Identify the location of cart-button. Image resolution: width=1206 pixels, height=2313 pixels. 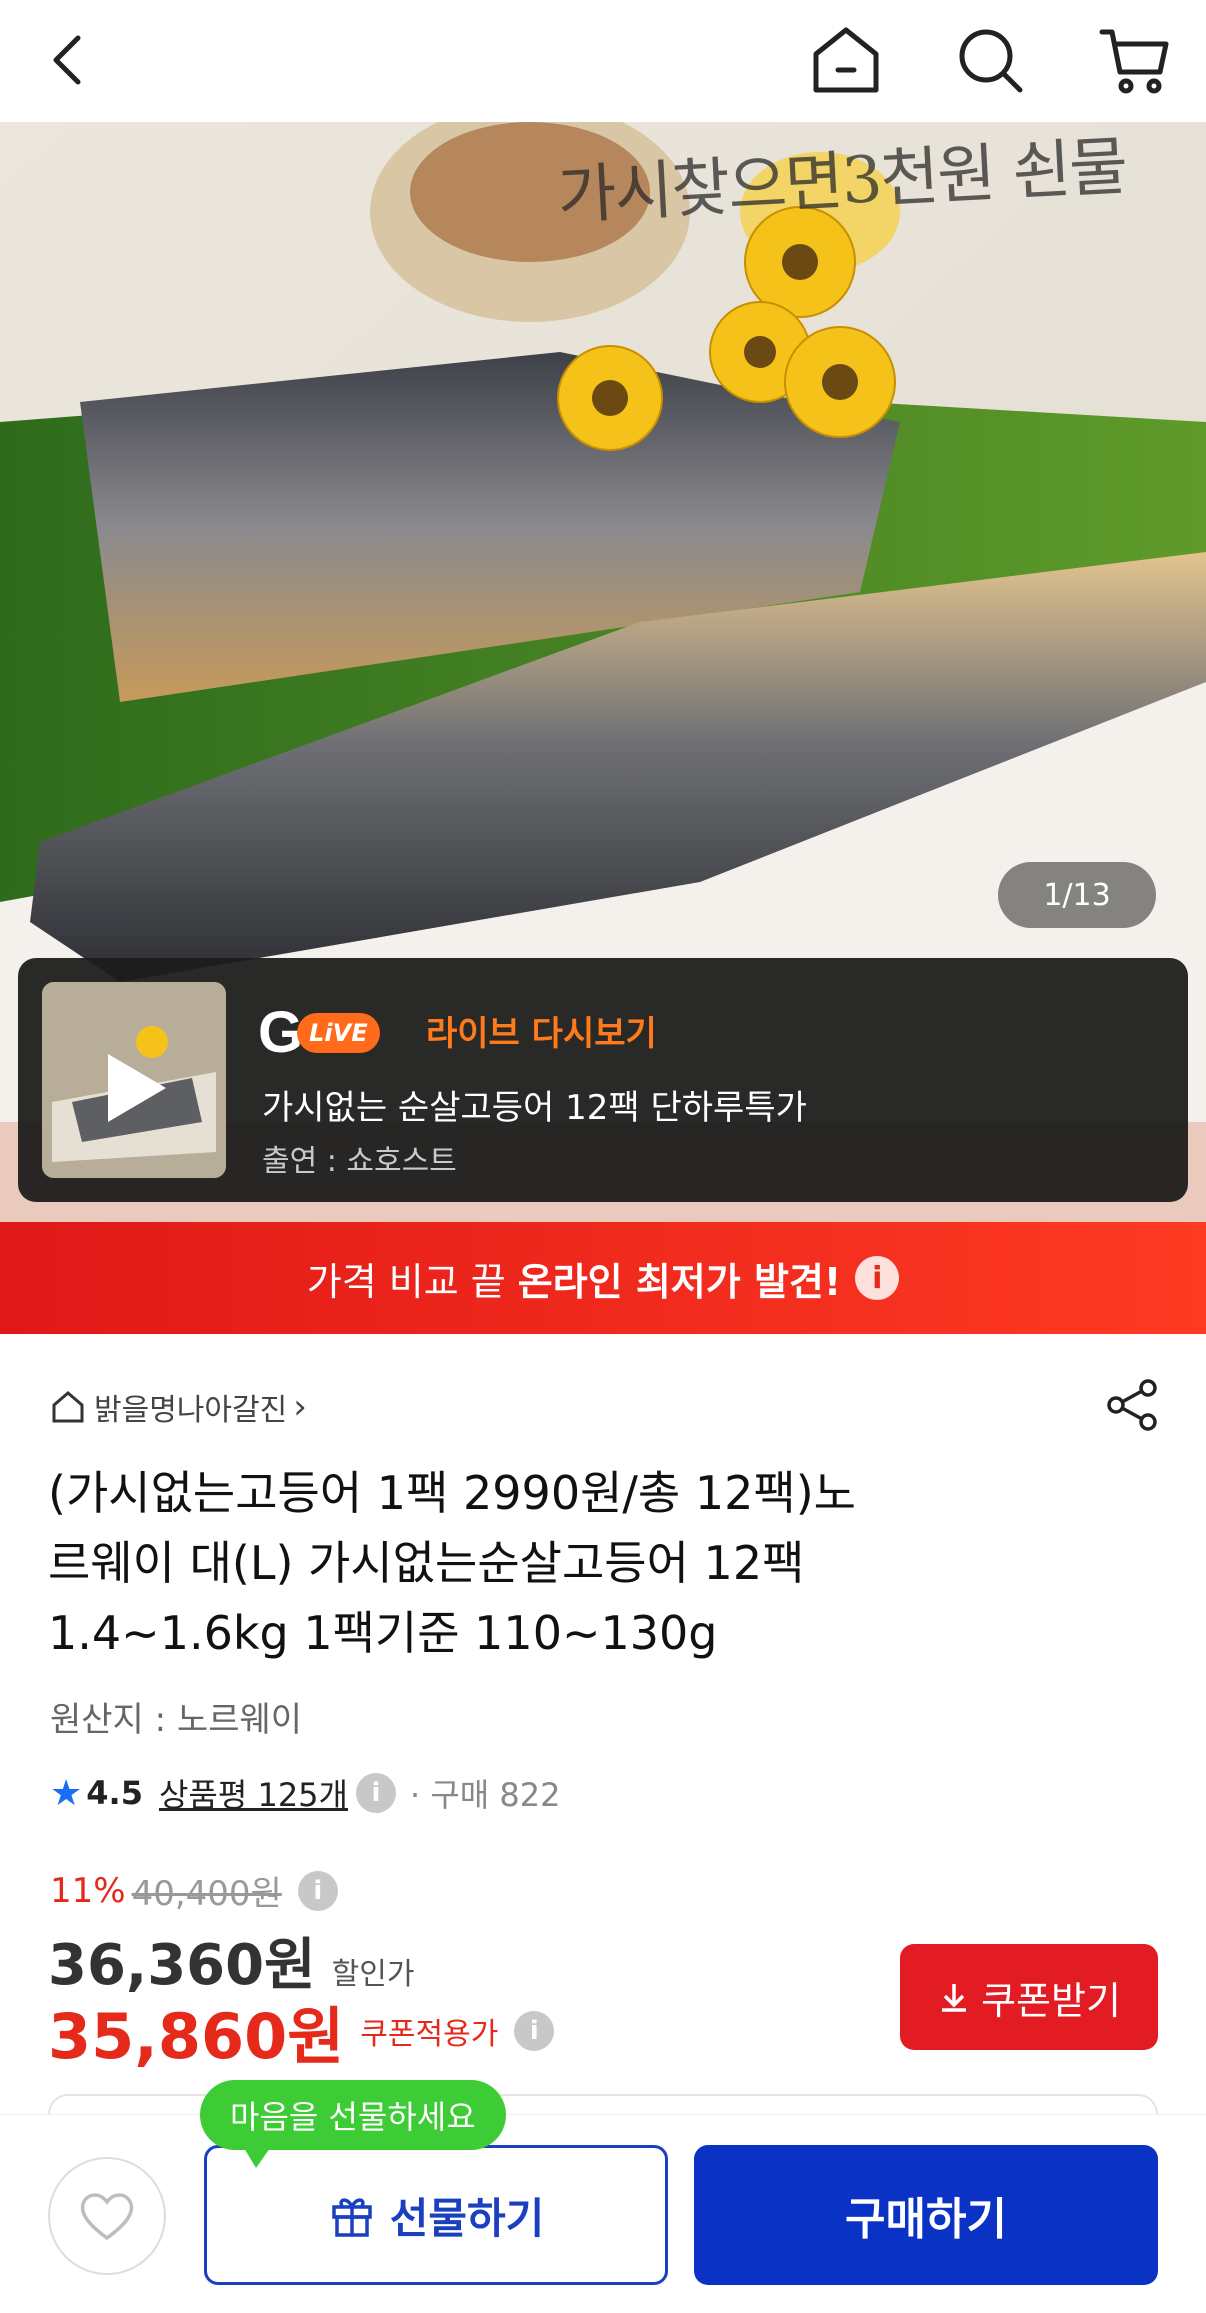
(1134, 60).